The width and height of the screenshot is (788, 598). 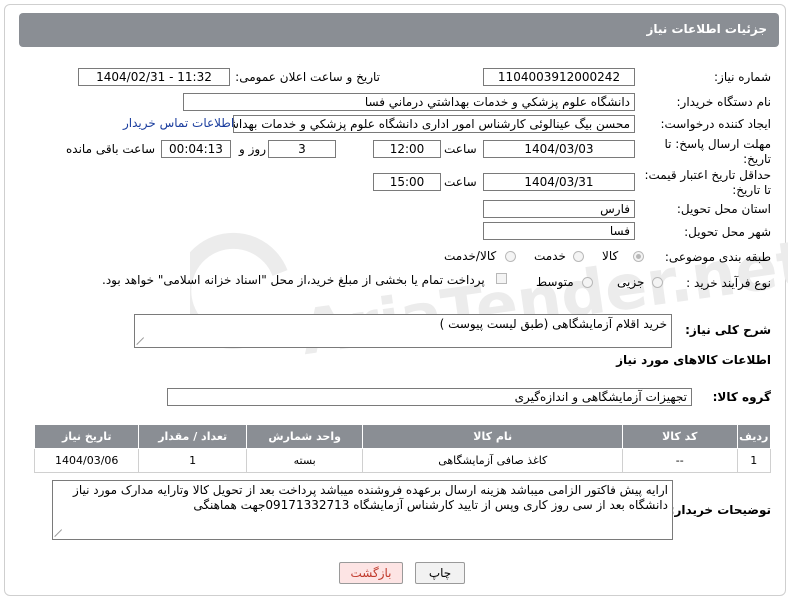 What do you see at coordinates (587, 282) in the screenshot?
I see `process-radio-medium` at bounding box center [587, 282].